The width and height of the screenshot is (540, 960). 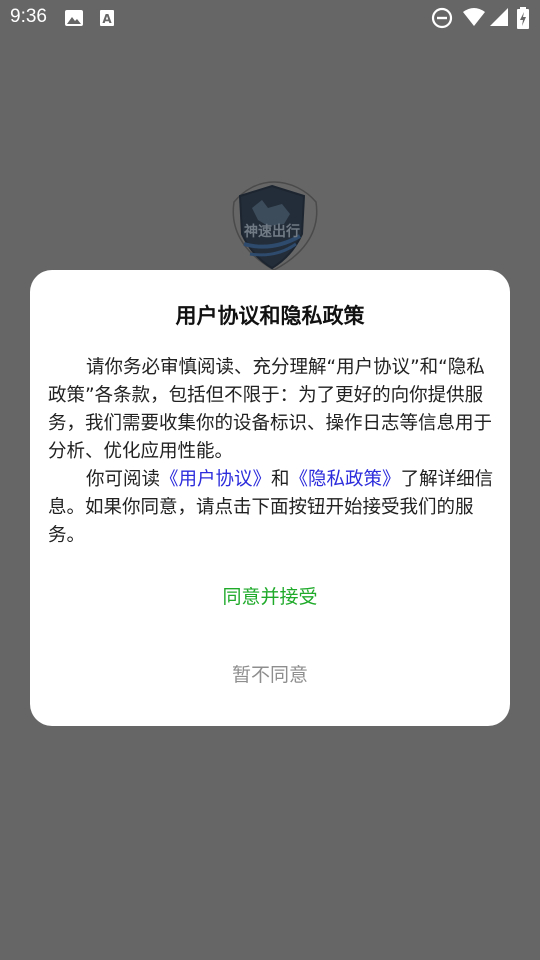 I want to click on battery-charging-icon, so click(x=523, y=18).